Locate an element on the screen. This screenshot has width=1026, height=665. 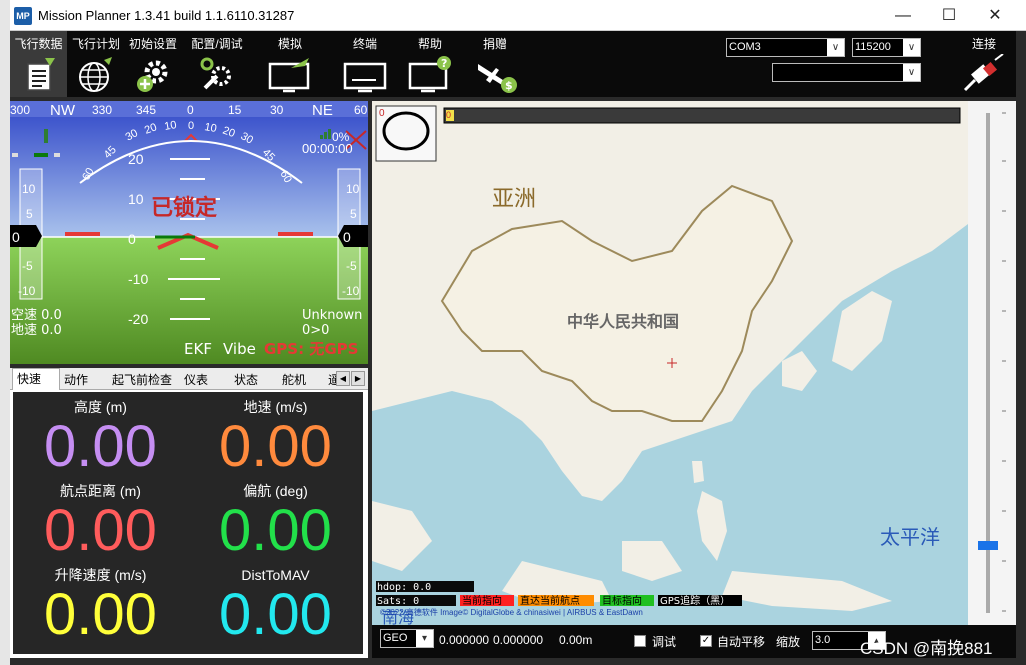
heading-tick: 15 is located at coordinates (235, 110).